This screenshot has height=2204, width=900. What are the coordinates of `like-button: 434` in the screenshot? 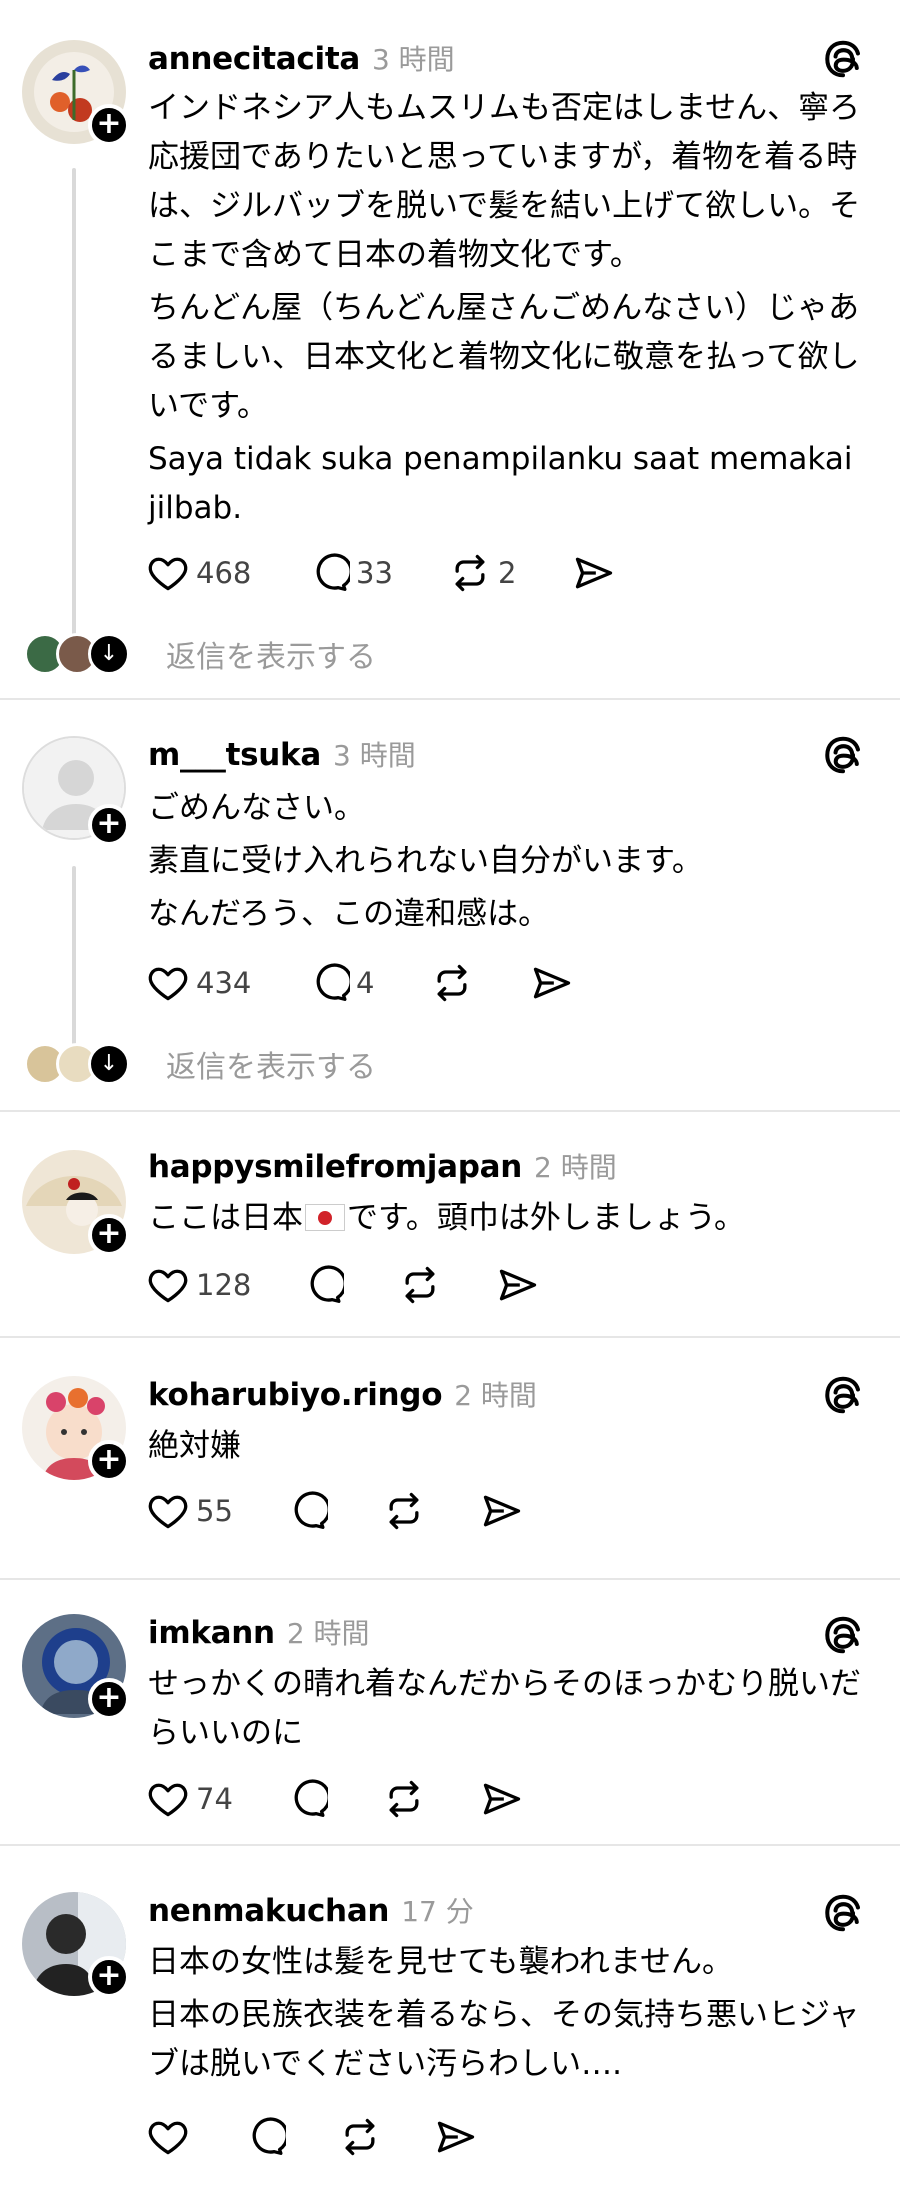 It's located at (198, 983).